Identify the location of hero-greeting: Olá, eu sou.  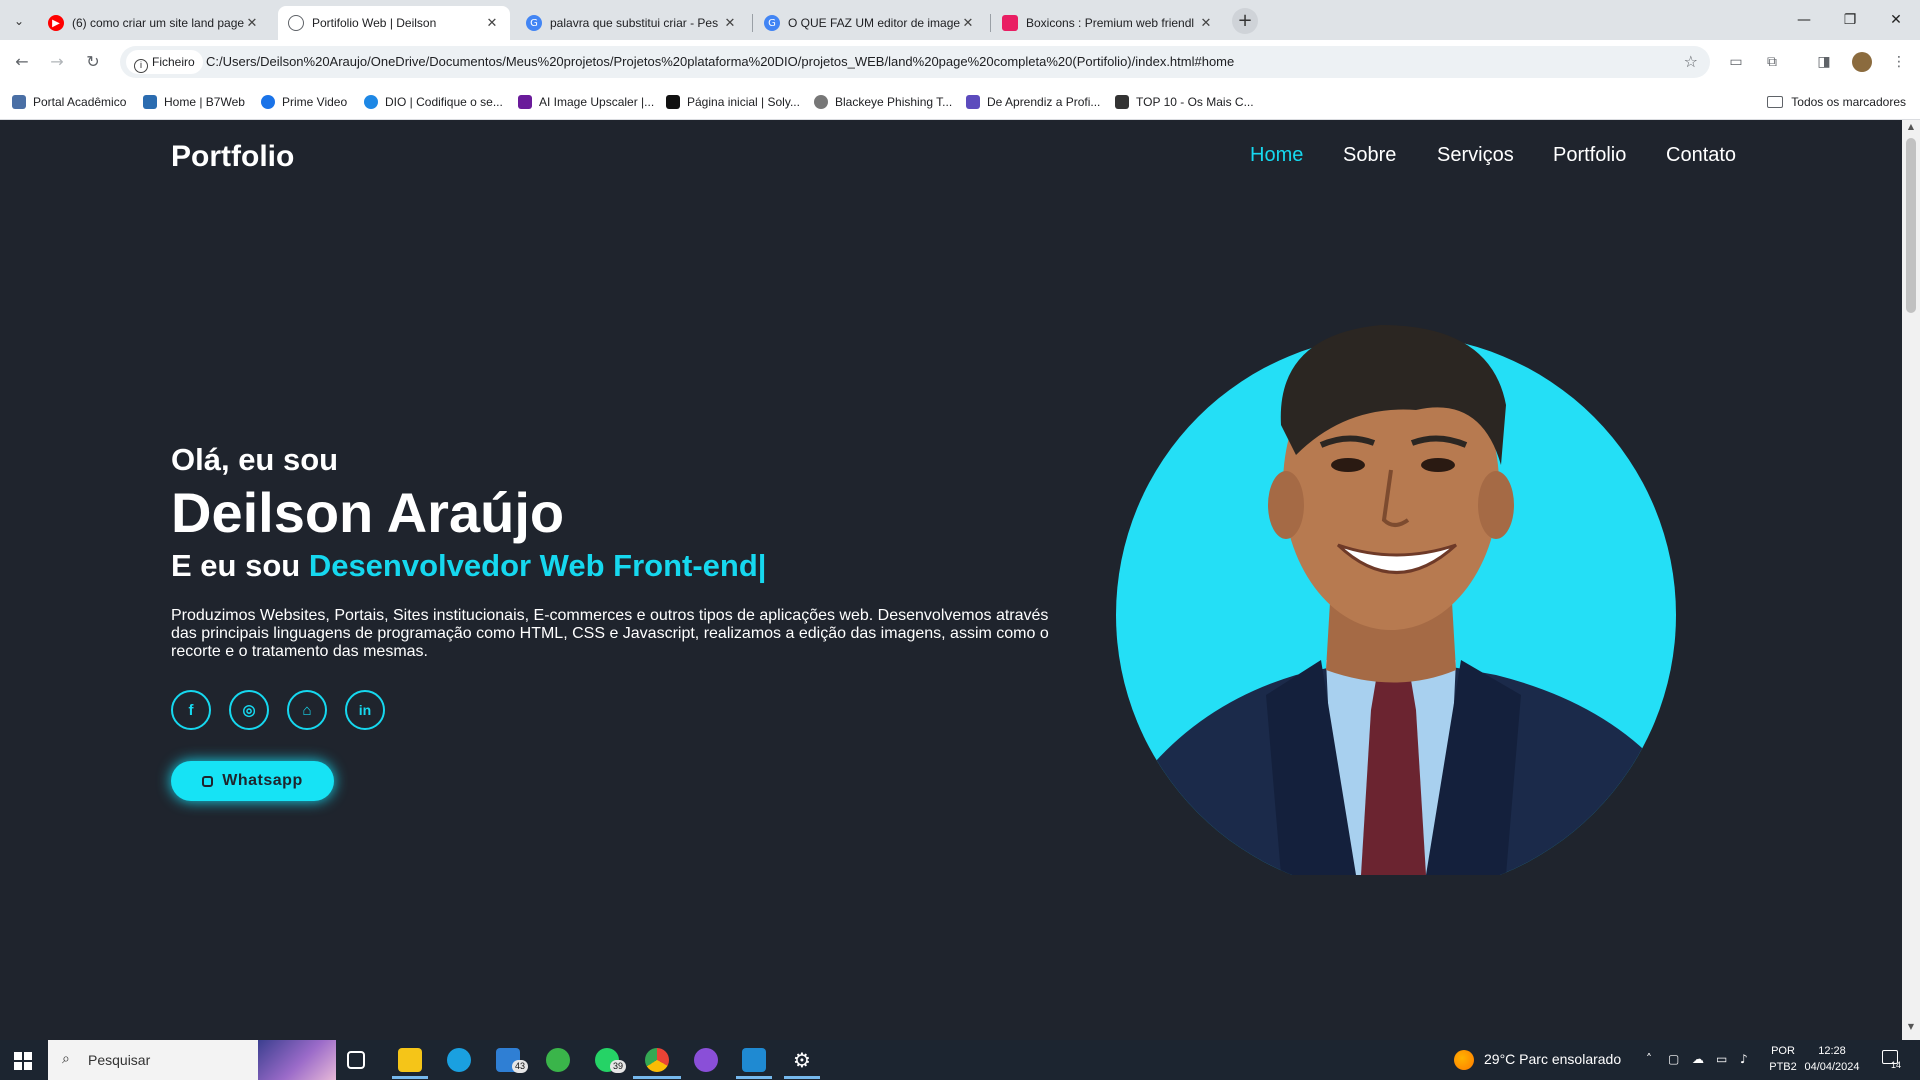
(255, 459).